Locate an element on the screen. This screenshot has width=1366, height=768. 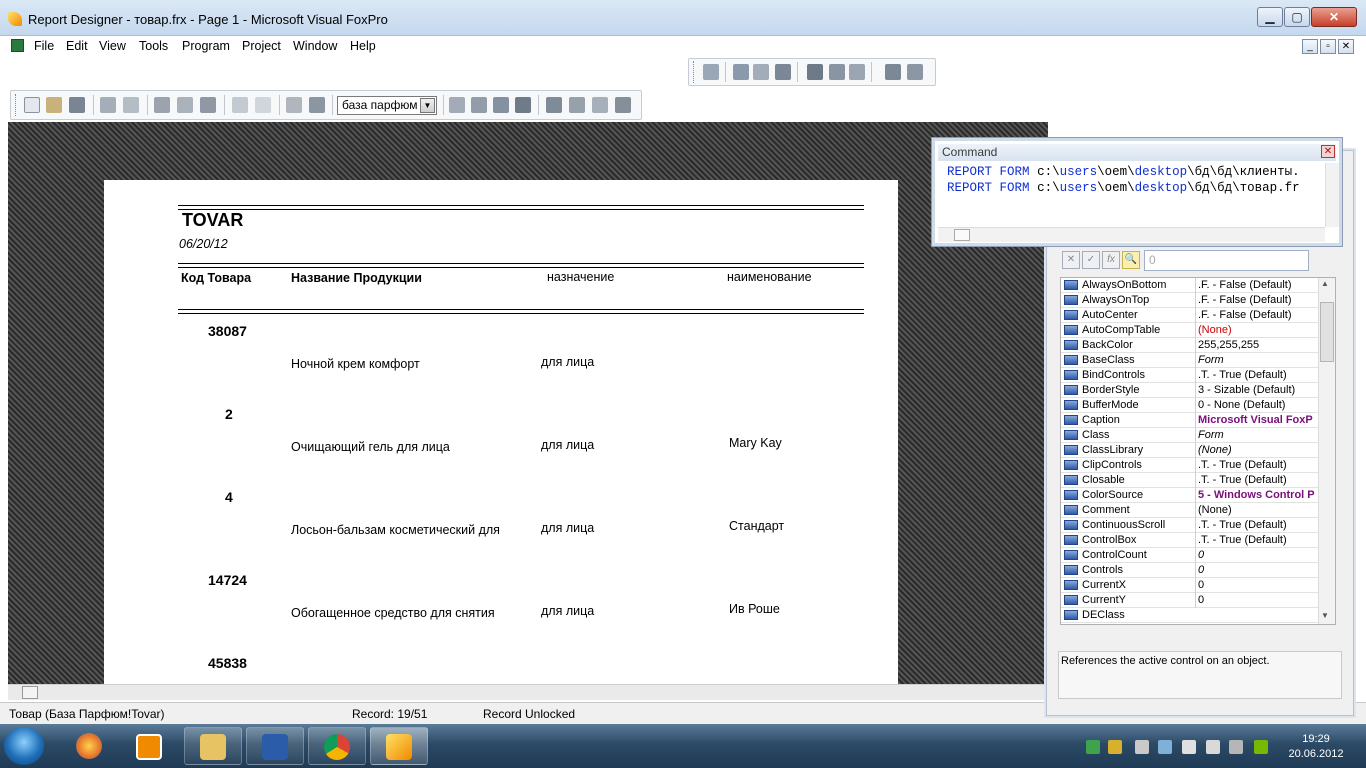
cancel-value-button: ✕ is located at coordinates (1071, 260).